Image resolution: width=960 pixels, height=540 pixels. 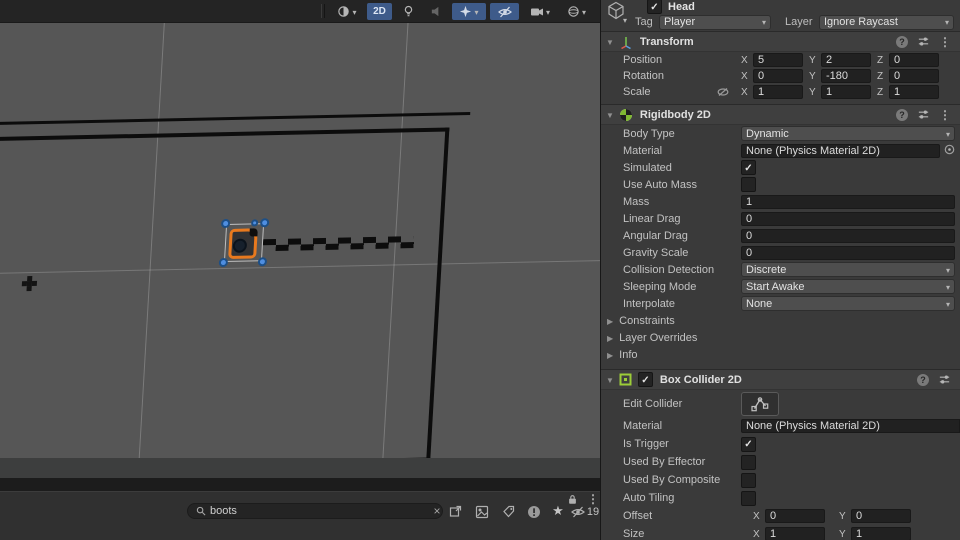 I want to click on head-sprite, so click(x=243, y=243).